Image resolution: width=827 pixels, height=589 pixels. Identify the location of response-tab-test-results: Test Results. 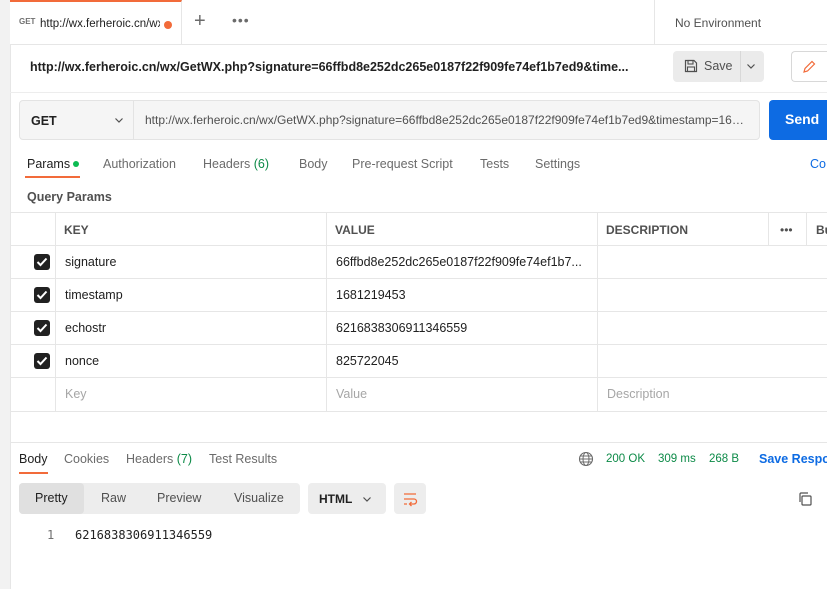
(243, 459).